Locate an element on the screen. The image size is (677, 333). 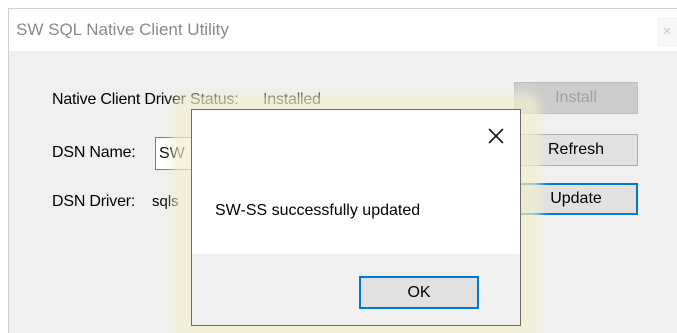
dsn-name-label: DSN Name: is located at coordinates (94, 152).